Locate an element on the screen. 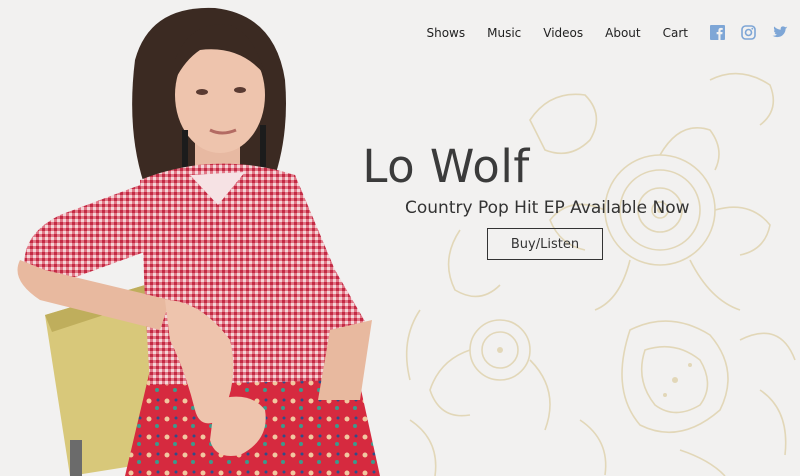 The height and width of the screenshot is (476, 800). nav-about: About is located at coordinates (622, 33).